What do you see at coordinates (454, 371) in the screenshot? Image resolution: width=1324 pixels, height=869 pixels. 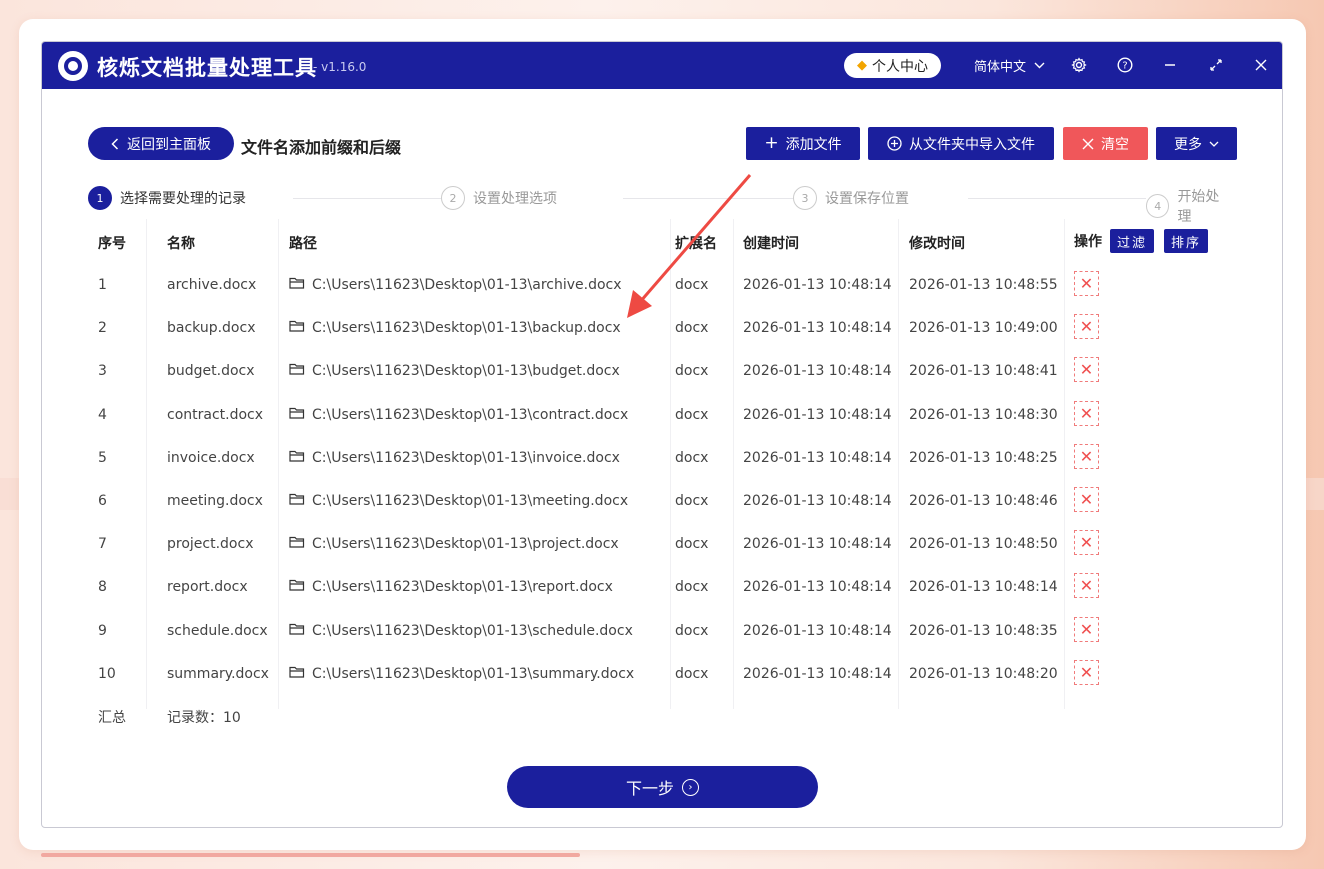 I see `row-path: C:\Users\11623\Desktop\01-13\budget.docx` at bounding box center [454, 371].